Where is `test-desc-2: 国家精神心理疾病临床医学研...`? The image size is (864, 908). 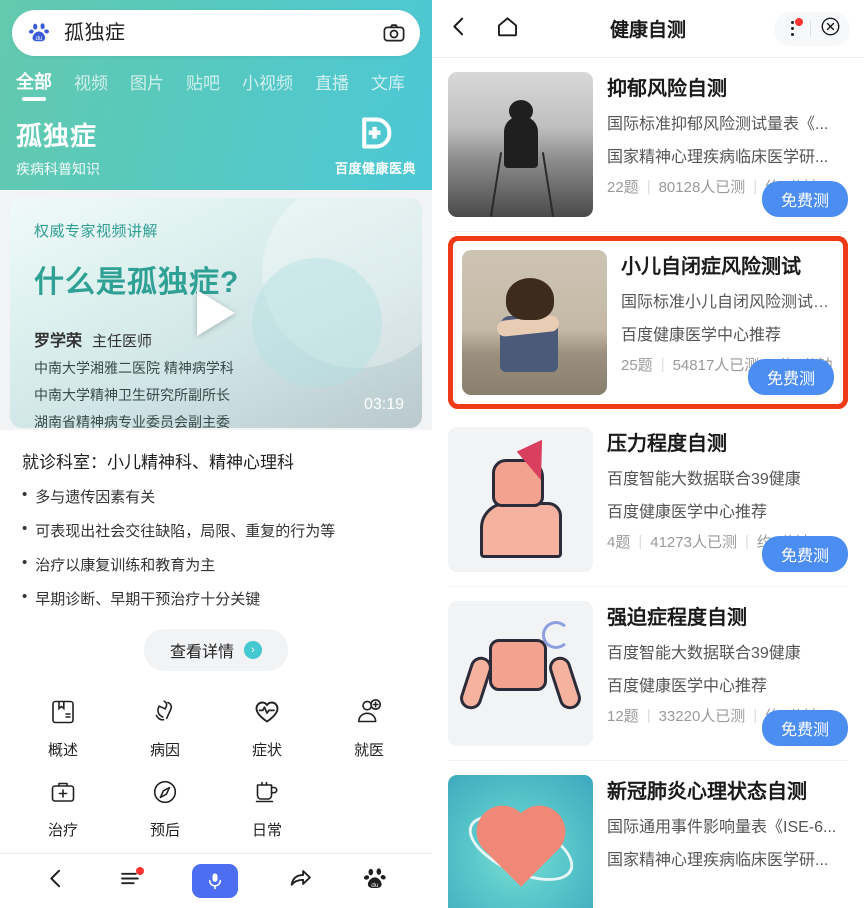
test-desc-2: 国家精神心理疾病临床医学研... is located at coordinates (718, 157).